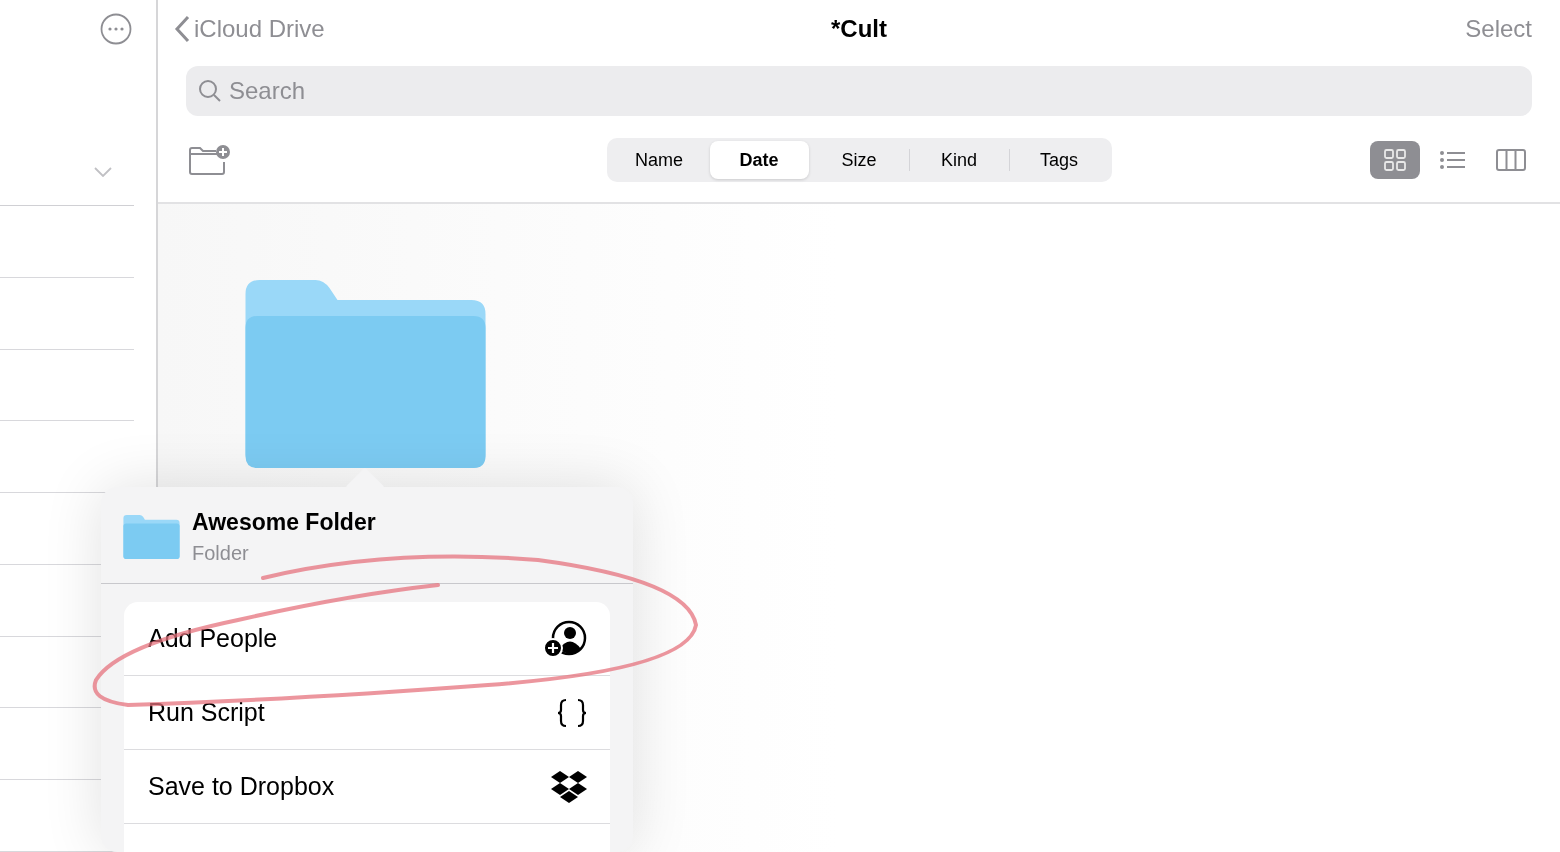 The height and width of the screenshot is (852, 1560). I want to click on sort-tab: Size, so click(859, 160).